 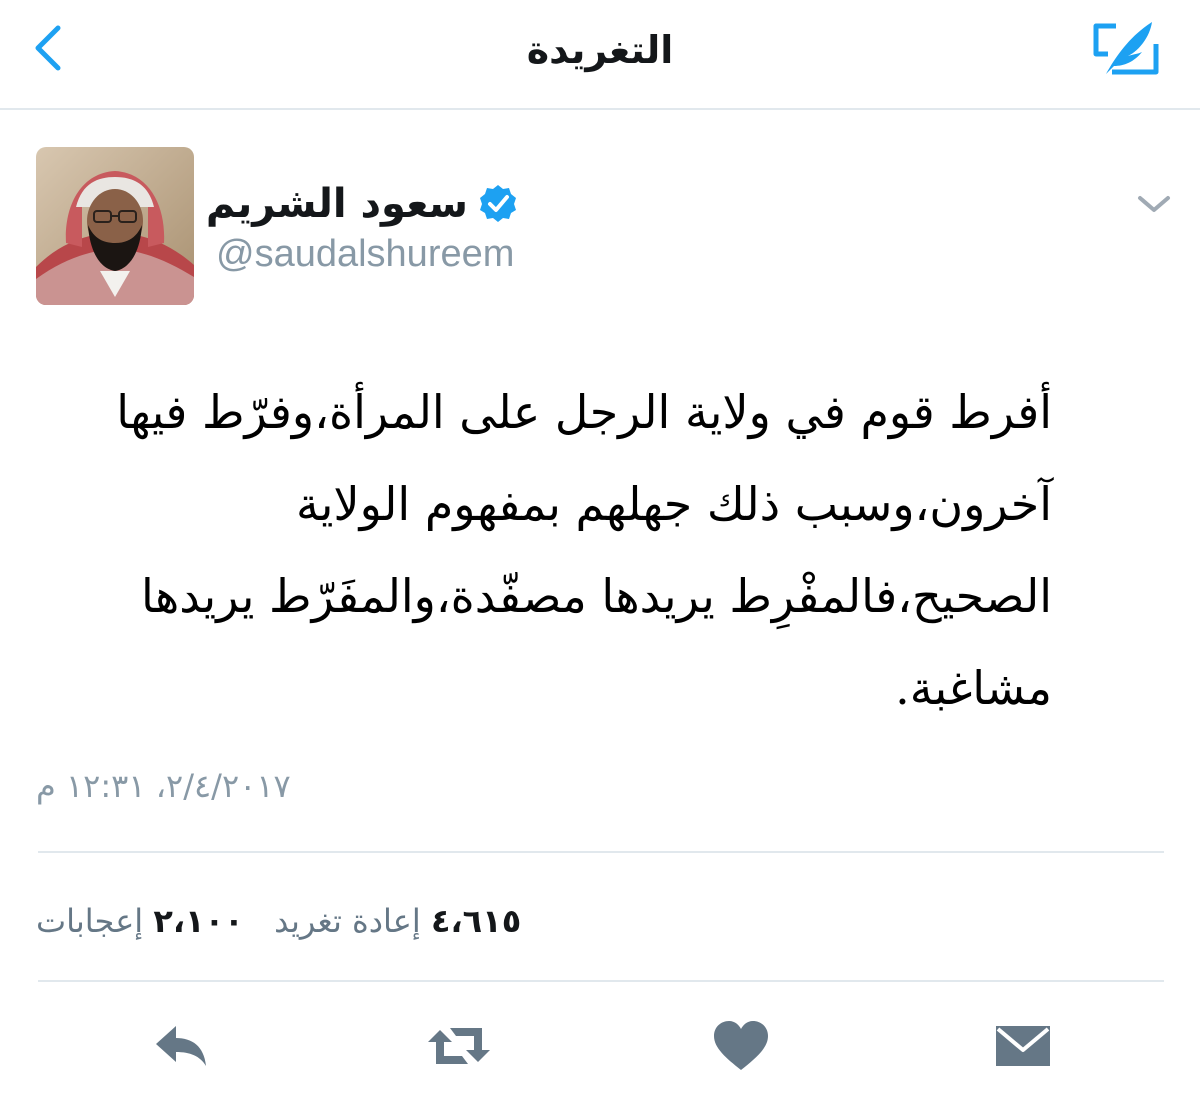 I want to click on reply-icon, so click(x=181, y=1046).